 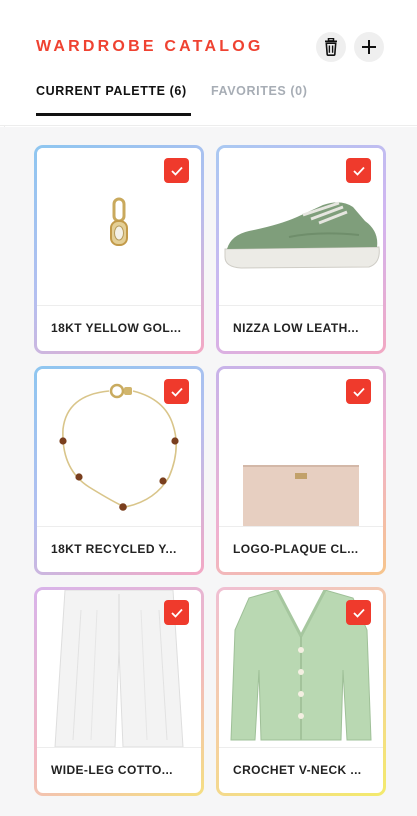 What do you see at coordinates (302, 235) in the screenshot?
I see `sneaker-illustration` at bounding box center [302, 235].